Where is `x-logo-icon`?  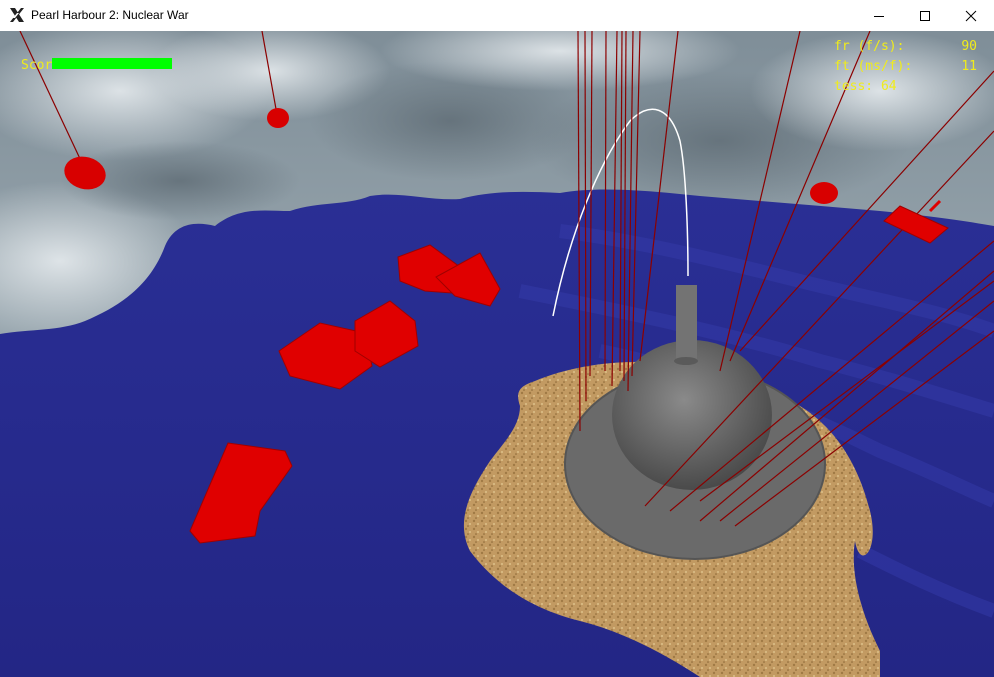
x-logo-icon is located at coordinates (17, 15).